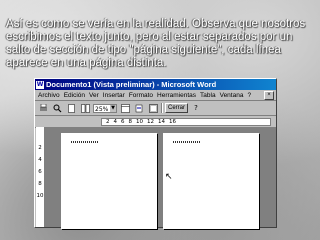 The width and height of the screenshot is (320, 240). Describe the element at coordinates (162, 108) in the screenshot. I see `toolbar-separator` at that location.